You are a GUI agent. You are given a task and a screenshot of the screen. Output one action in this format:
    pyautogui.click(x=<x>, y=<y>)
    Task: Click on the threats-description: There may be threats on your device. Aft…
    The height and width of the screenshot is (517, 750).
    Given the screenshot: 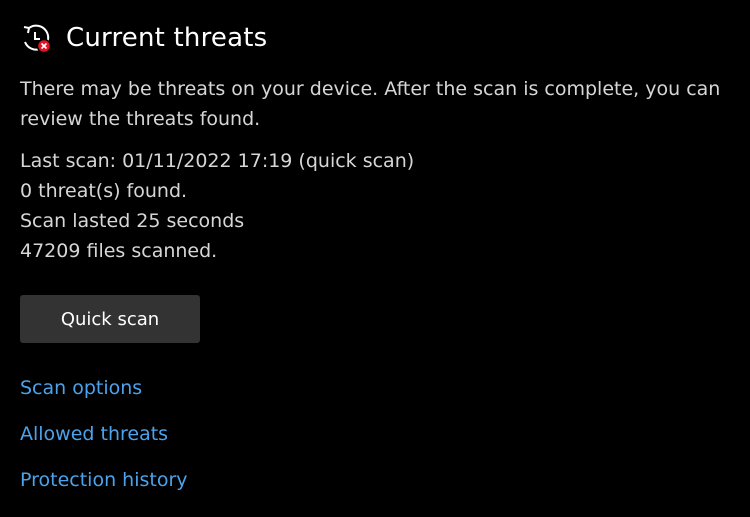 What is the action you would take?
    pyautogui.click(x=370, y=104)
    